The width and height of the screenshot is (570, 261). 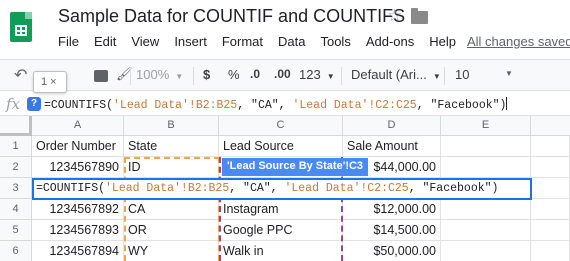 What do you see at coordinates (167, 188) in the screenshot?
I see `editor-range-1: 'Lead Data'!B2:B25` at bounding box center [167, 188].